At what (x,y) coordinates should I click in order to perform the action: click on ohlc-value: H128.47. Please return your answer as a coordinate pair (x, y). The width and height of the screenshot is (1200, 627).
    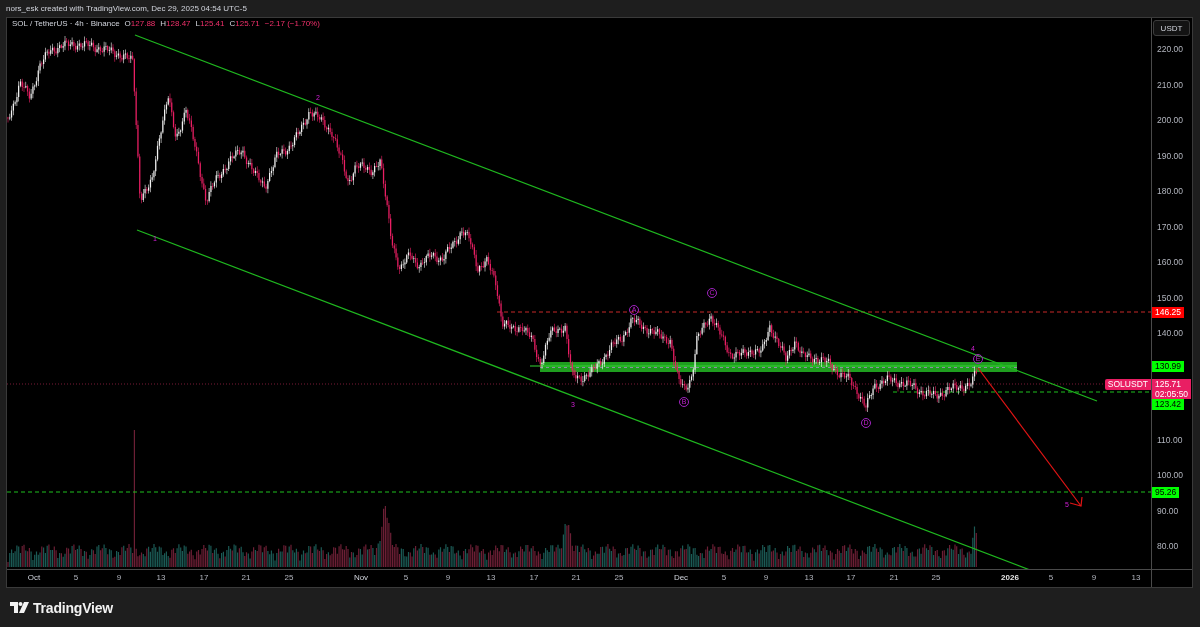
    Looking at the image, I should click on (175, 24).